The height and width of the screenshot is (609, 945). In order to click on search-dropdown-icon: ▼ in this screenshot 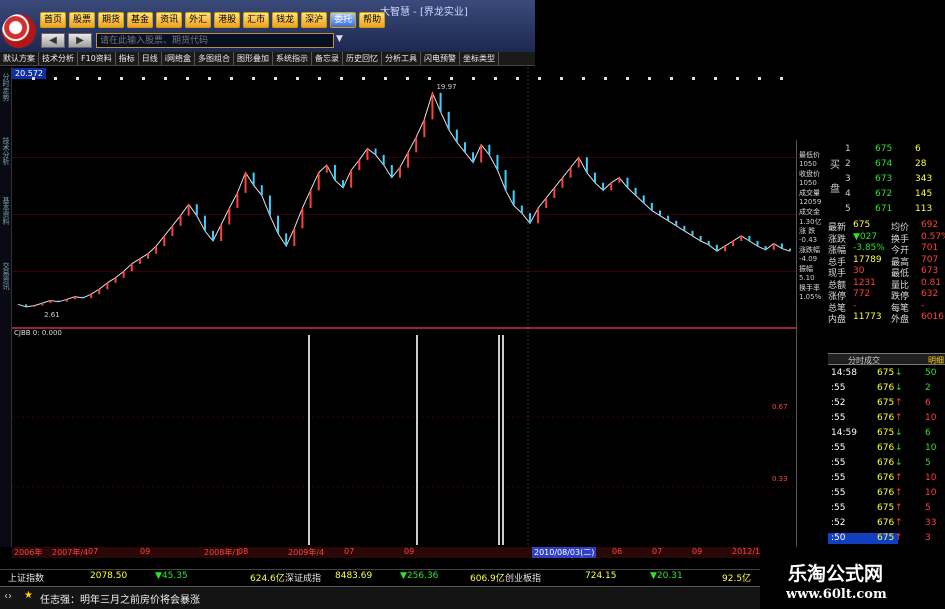, I will do `click(339, 39)`.